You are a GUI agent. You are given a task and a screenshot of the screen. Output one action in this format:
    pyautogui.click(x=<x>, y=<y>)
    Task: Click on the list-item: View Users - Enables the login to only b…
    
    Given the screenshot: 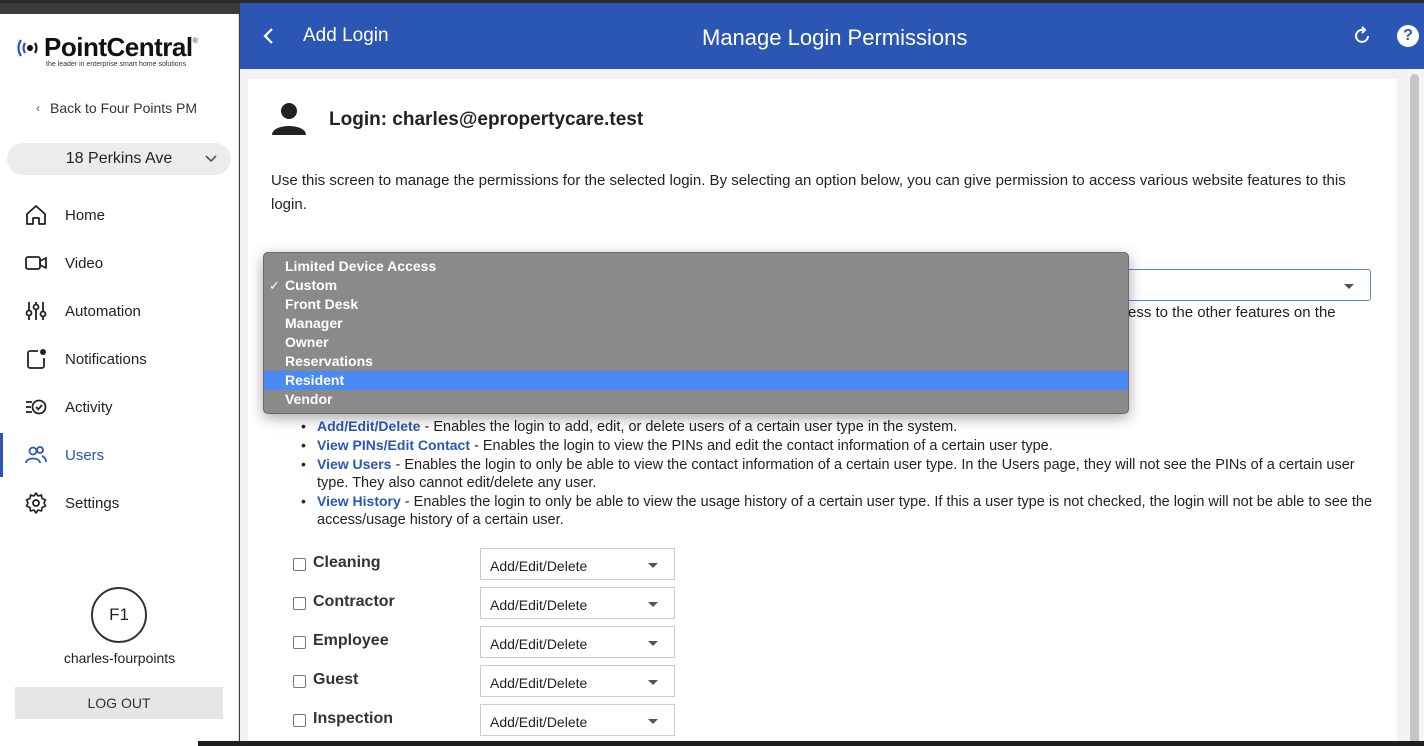 What is the action you would take?
    pyautogui.click(x=836, y=473)
    